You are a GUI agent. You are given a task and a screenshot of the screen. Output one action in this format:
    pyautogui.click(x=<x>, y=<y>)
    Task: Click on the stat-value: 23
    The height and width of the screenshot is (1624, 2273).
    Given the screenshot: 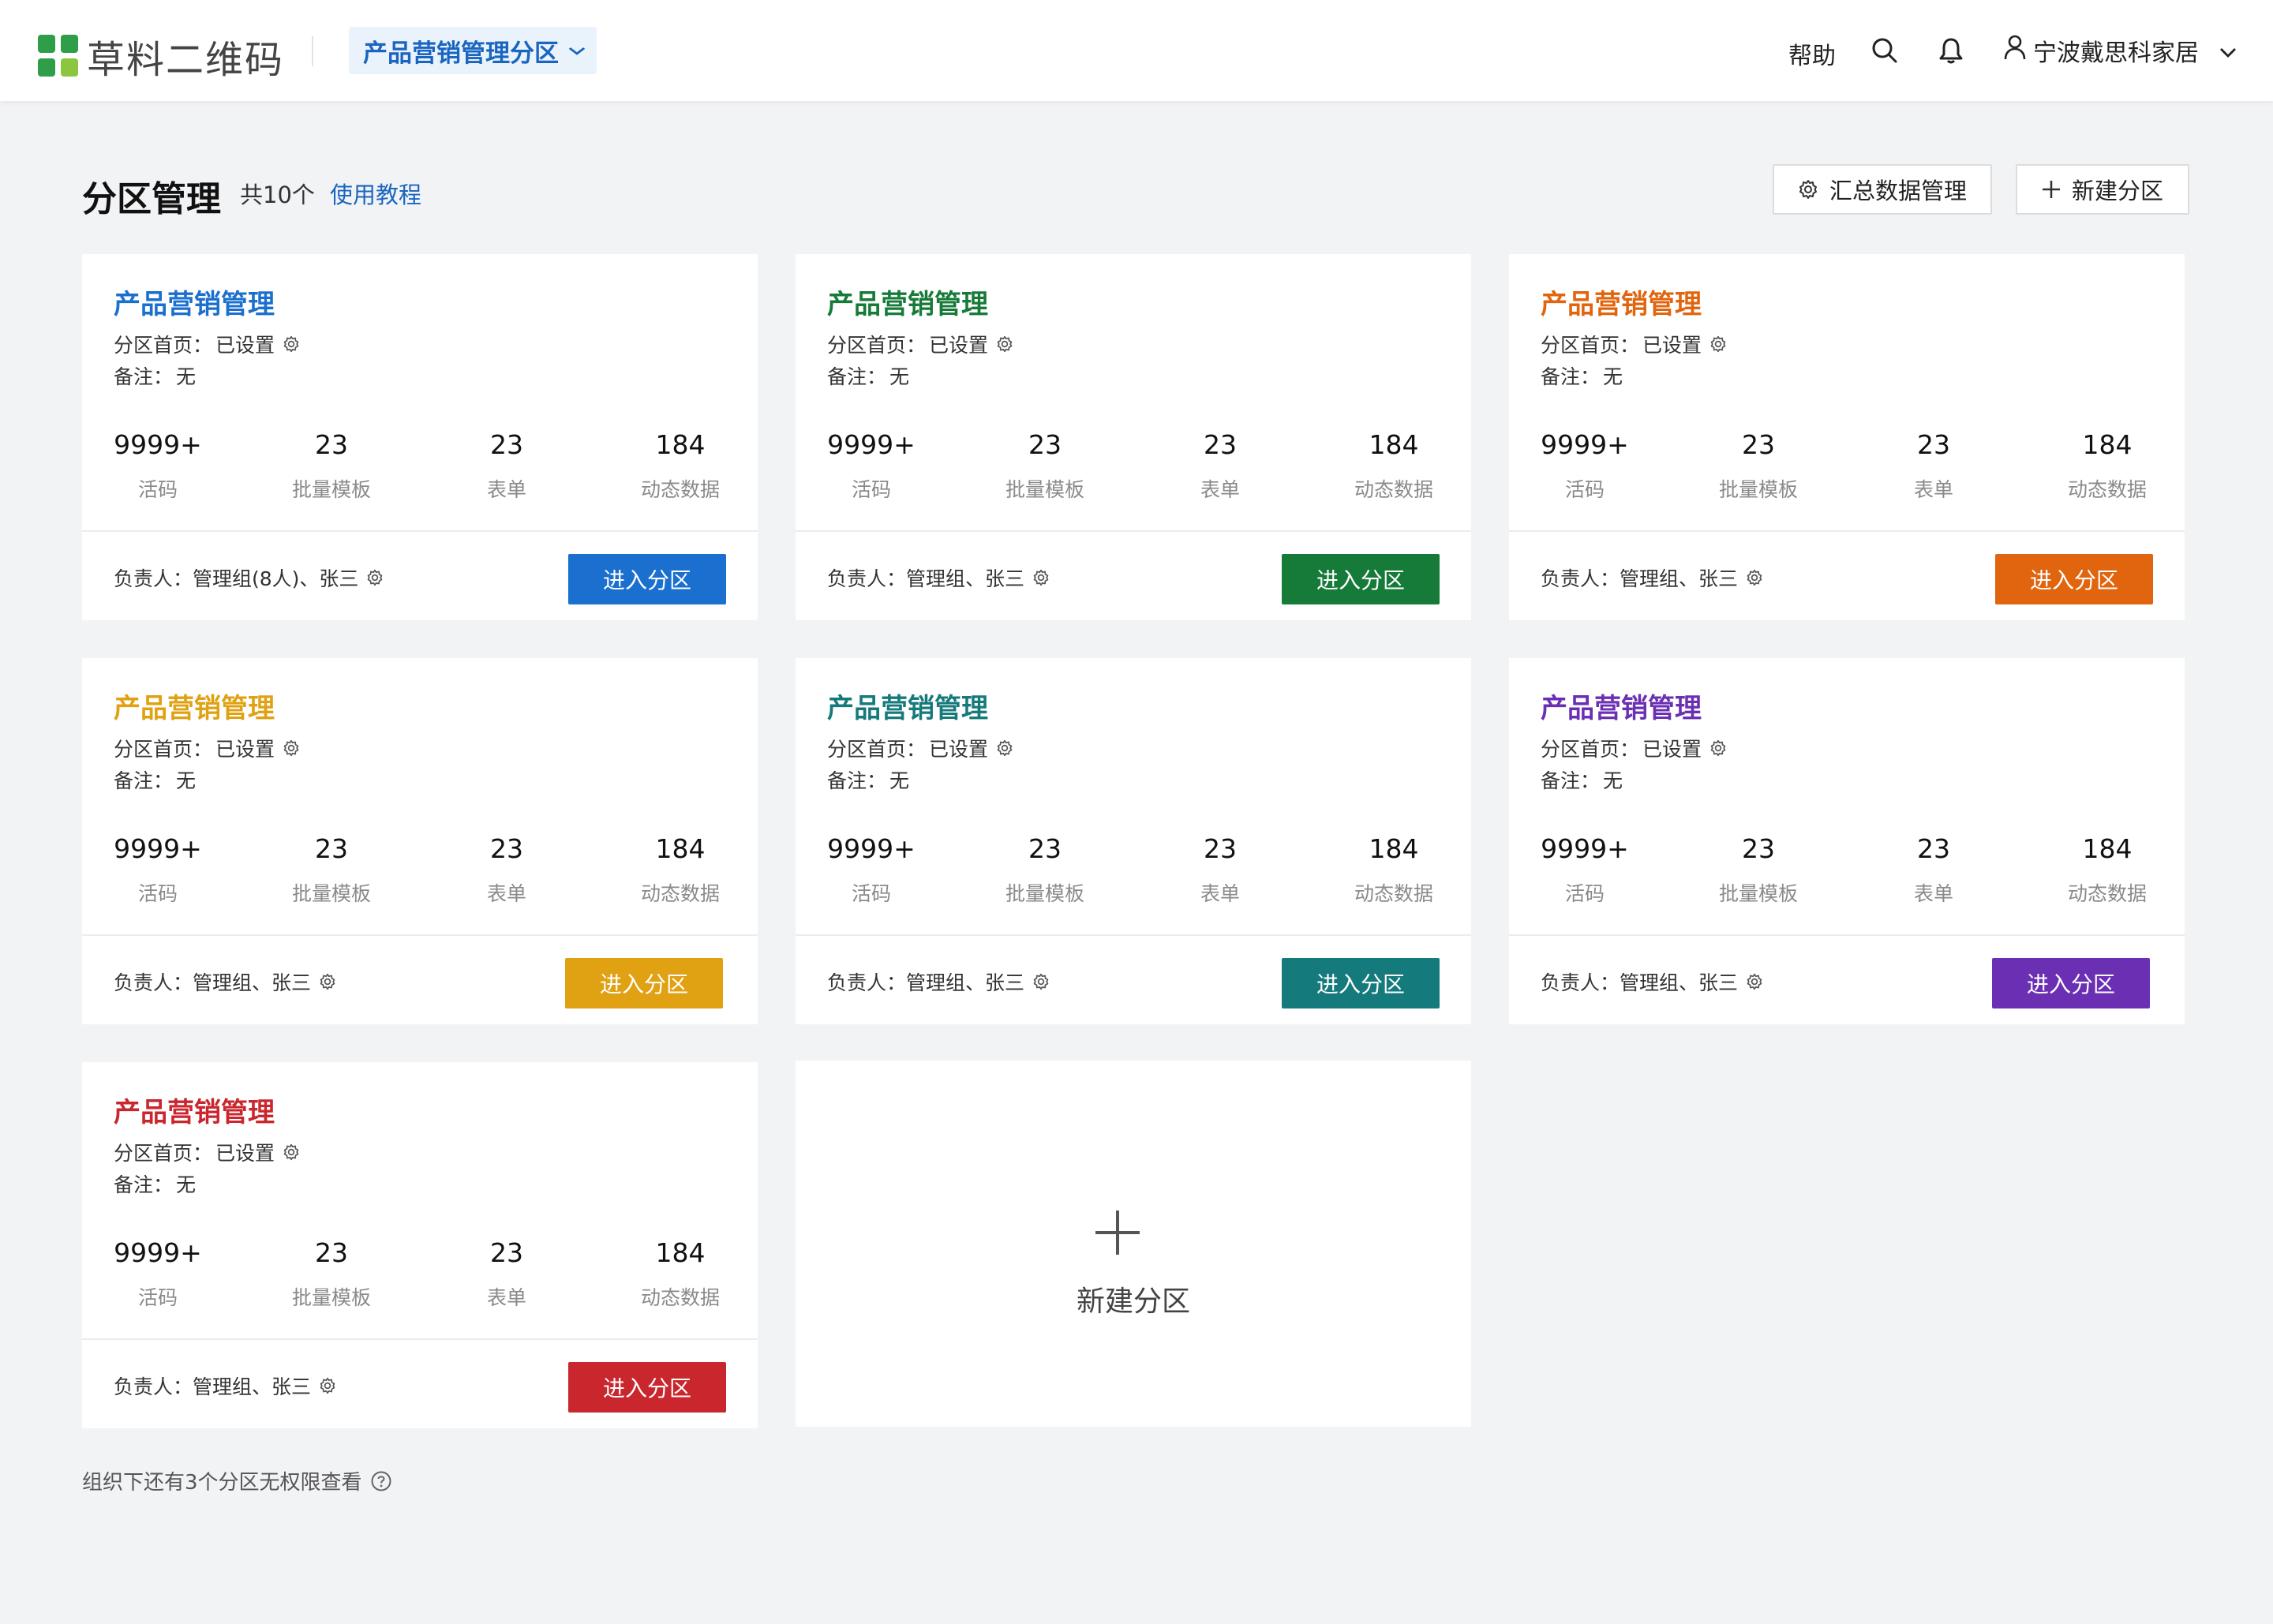 What is the action you would take?
    pyautogui.click(x=506, y=444)
    